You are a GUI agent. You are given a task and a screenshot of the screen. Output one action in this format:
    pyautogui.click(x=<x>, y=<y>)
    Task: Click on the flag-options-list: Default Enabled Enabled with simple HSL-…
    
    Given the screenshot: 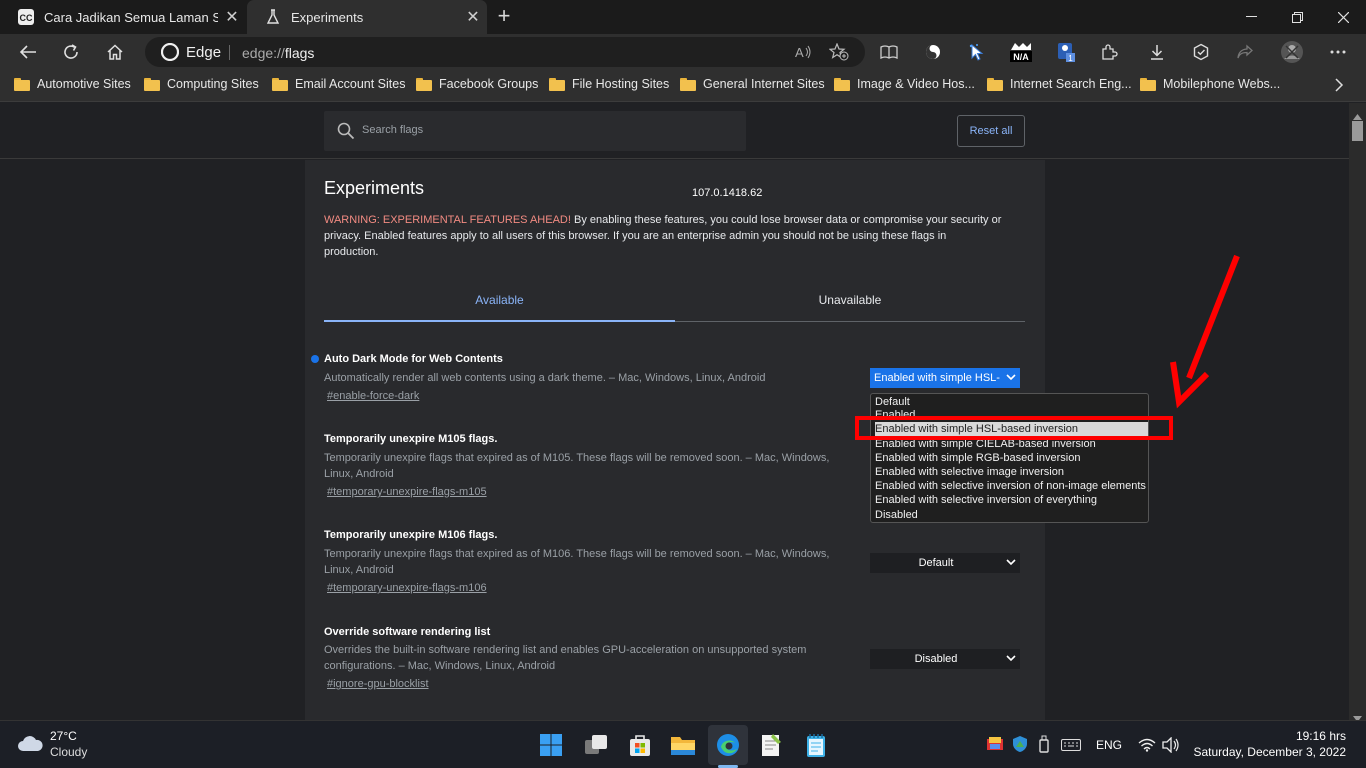 What is the action you would take?
    pyautogui.click(x=1009, y=458)
    